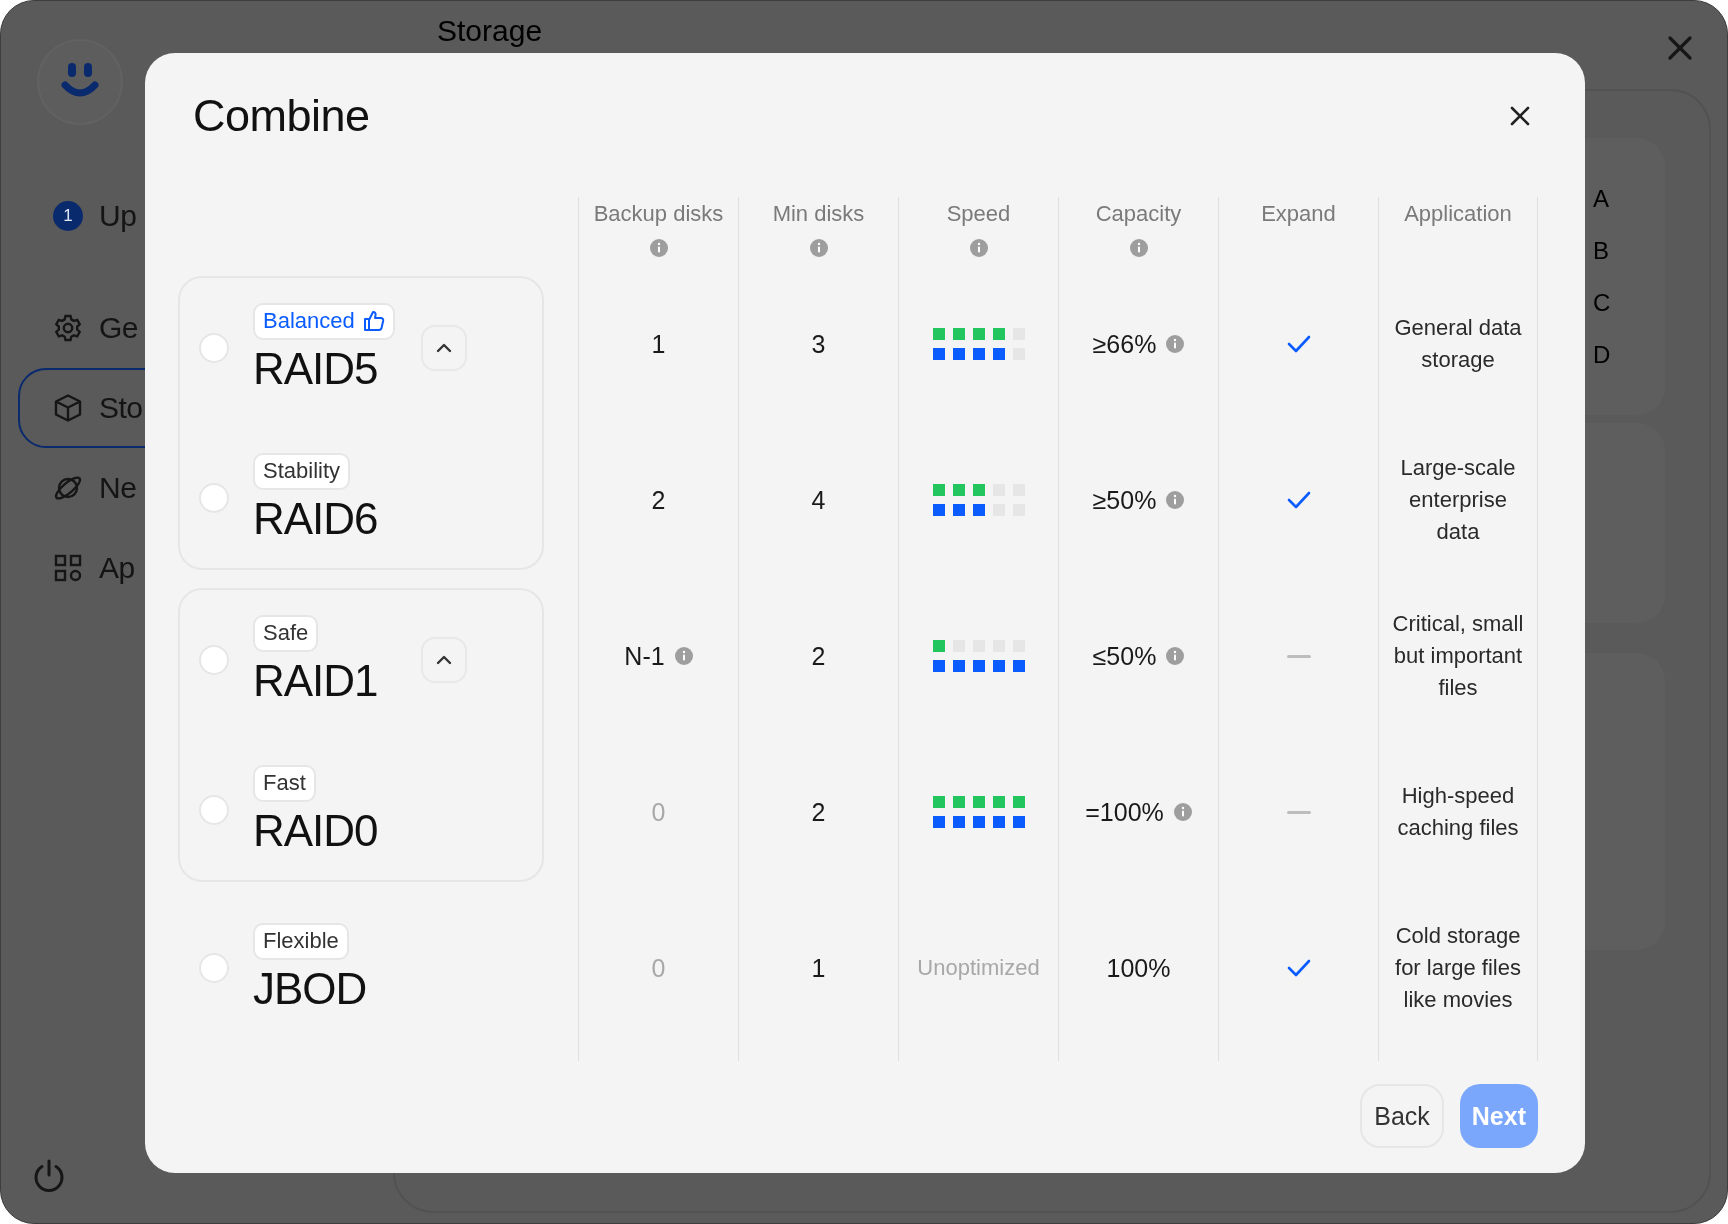  Describe the element at coordinates (1601, 251) in the screenshot. I see `row-label: B` at that location.